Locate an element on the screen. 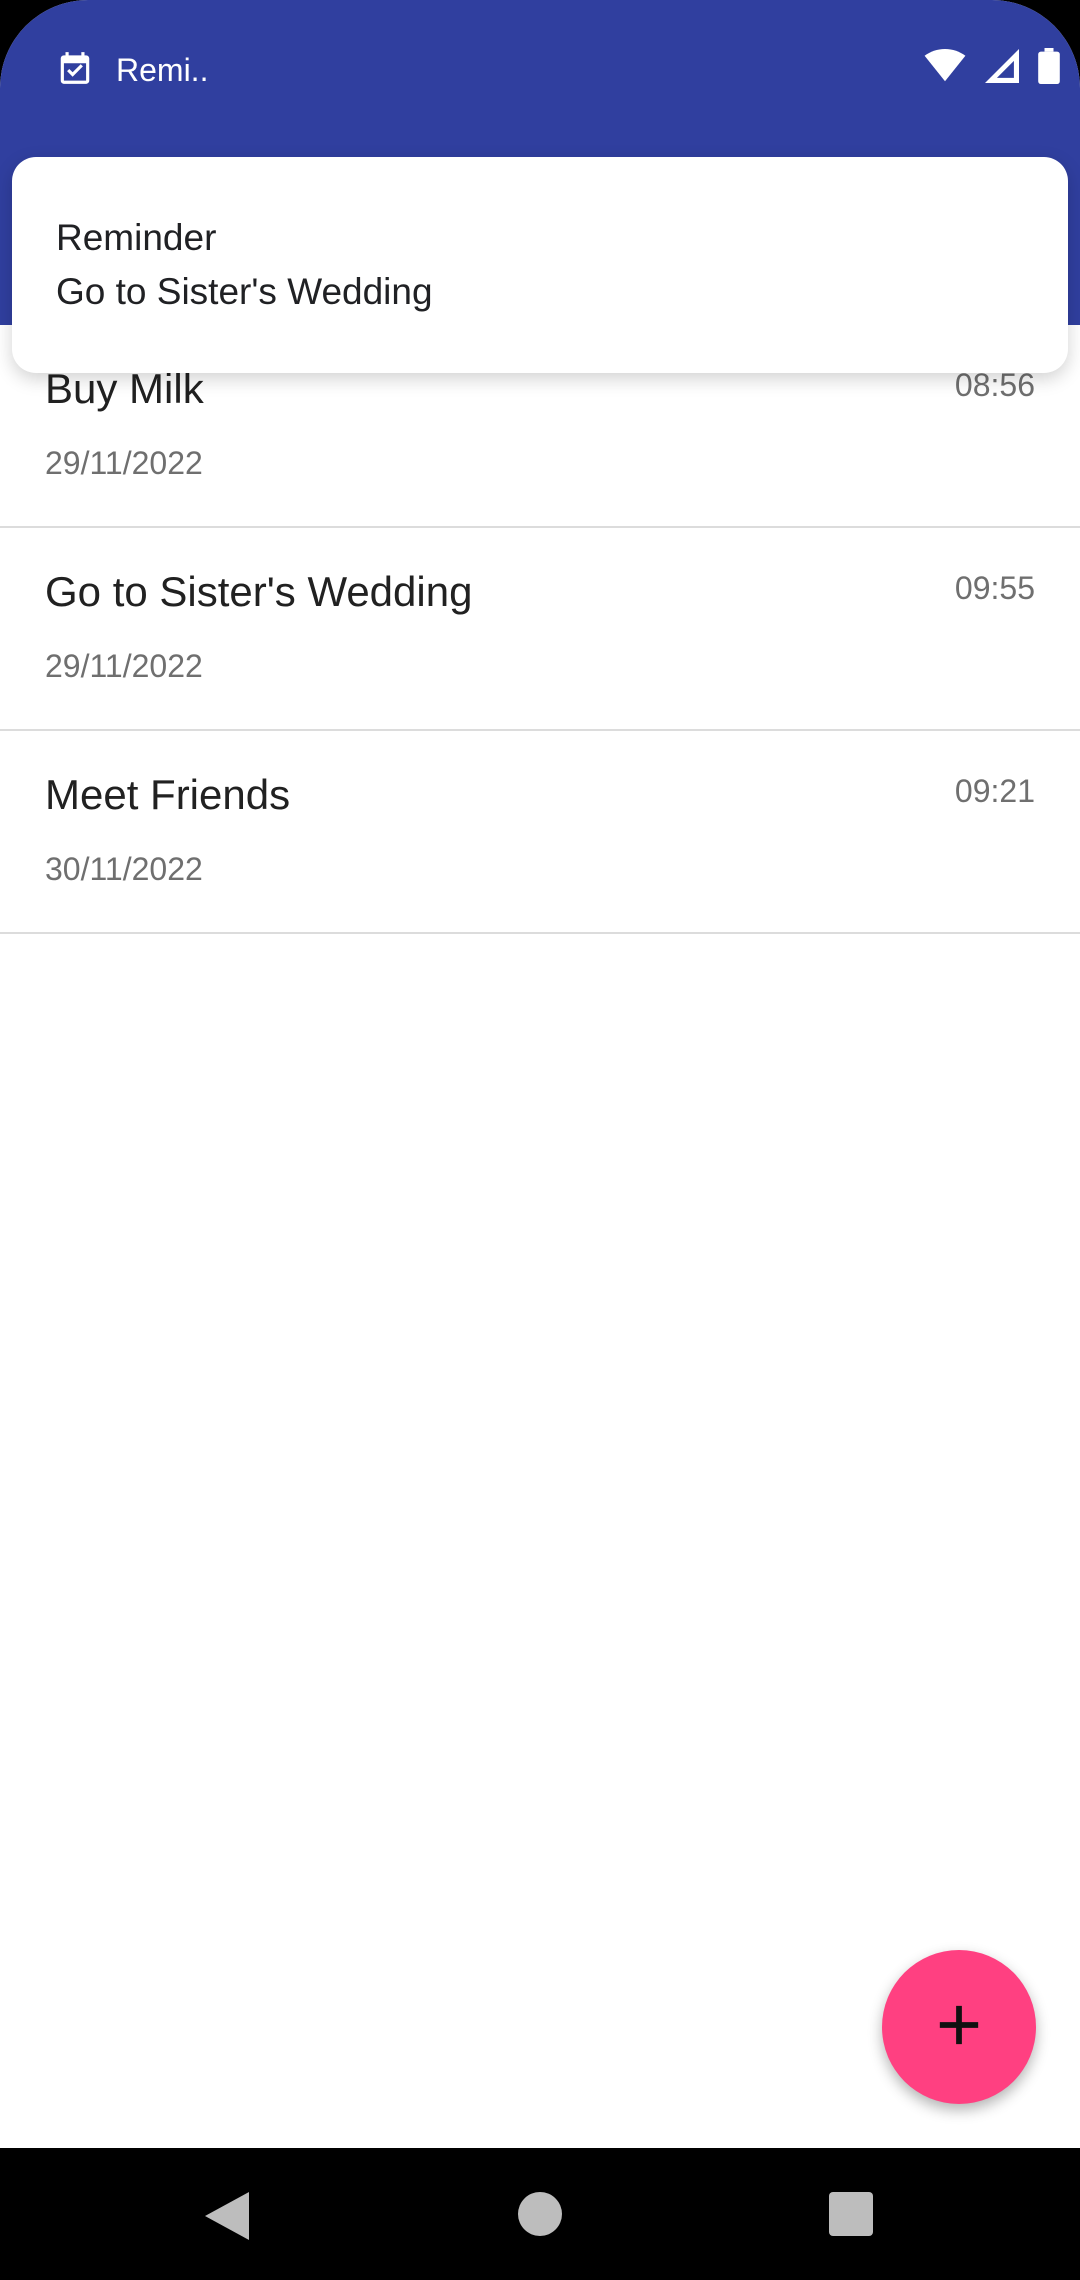  reminder-title: Go to Sister's Wedding is located at coordinates (259, 591).